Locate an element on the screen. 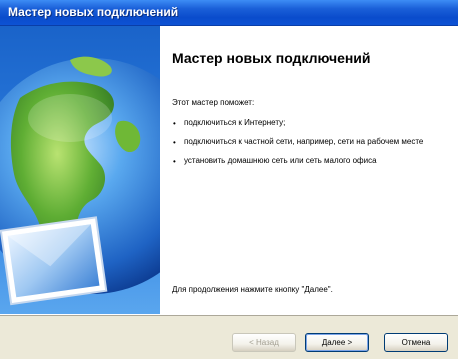  page-title: Мастер новых подключений is located at coordinates (271, 58).